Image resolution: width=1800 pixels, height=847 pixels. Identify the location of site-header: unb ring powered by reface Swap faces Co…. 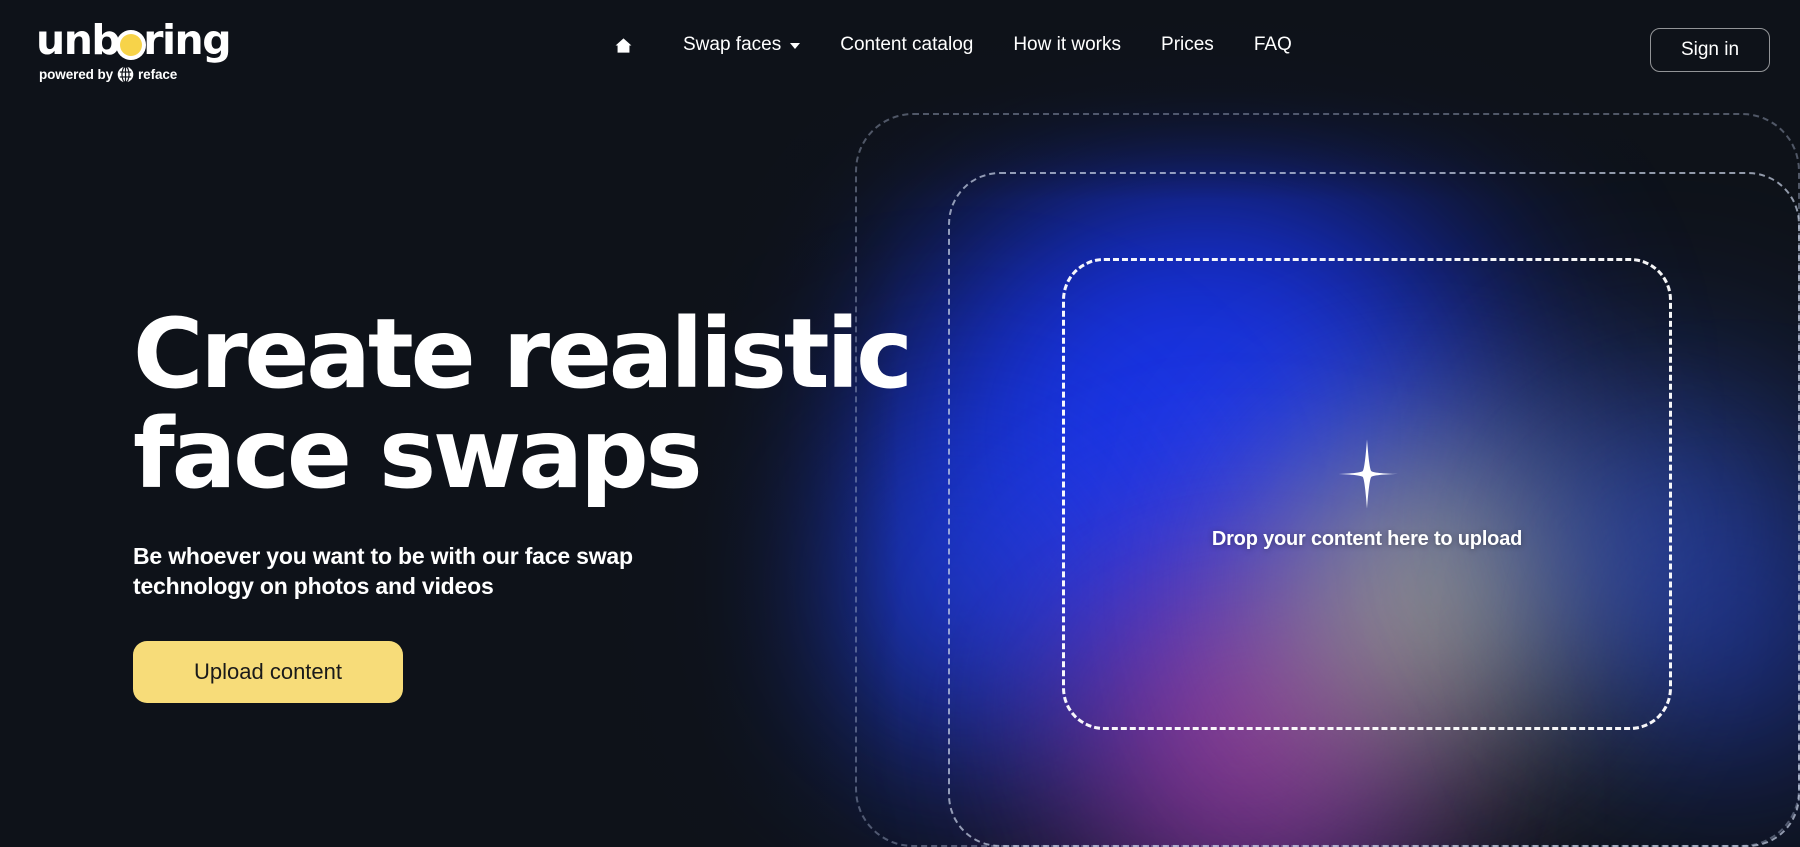
(900, 45).